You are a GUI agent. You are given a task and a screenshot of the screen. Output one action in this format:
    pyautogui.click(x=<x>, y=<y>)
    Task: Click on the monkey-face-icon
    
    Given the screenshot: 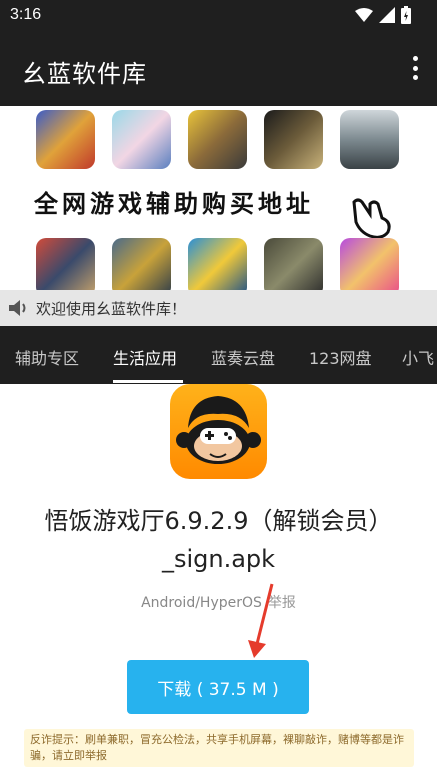 What is the action you would take?
    pyautogui.click(x=218, y=430)
    